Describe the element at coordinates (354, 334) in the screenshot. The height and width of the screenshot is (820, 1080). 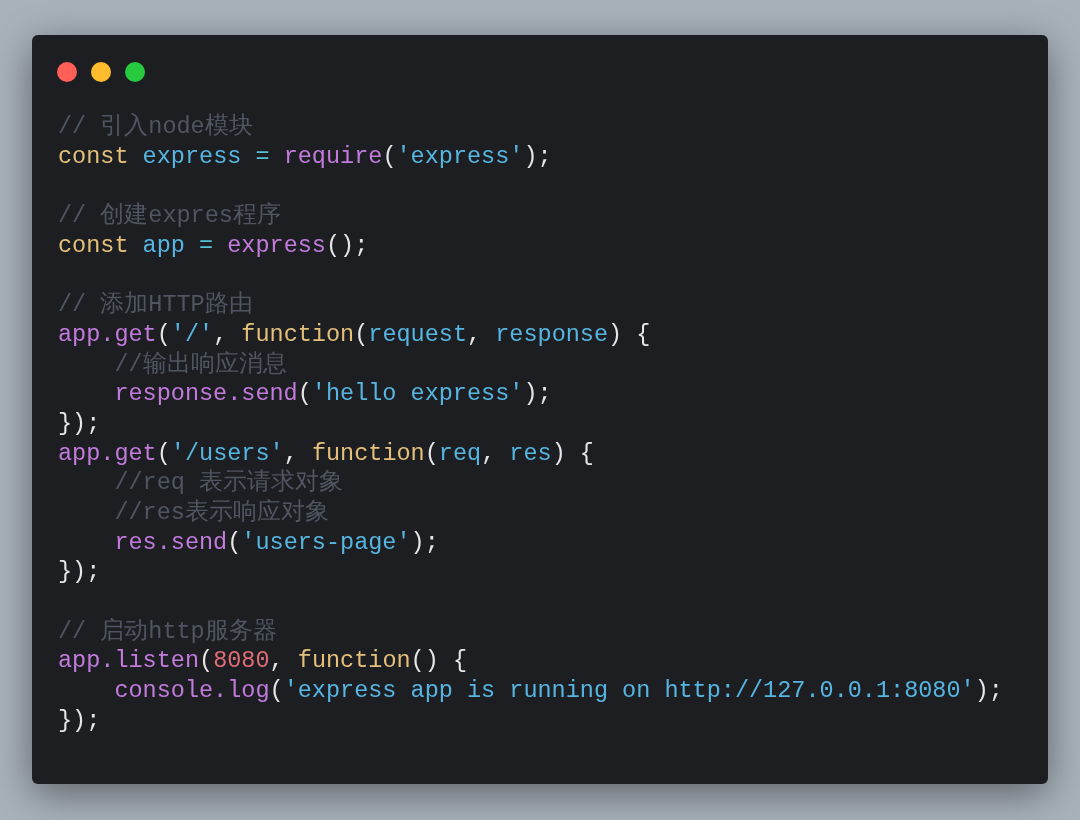
I see `code-line: app.get('/', function(request, response) {` at that location.